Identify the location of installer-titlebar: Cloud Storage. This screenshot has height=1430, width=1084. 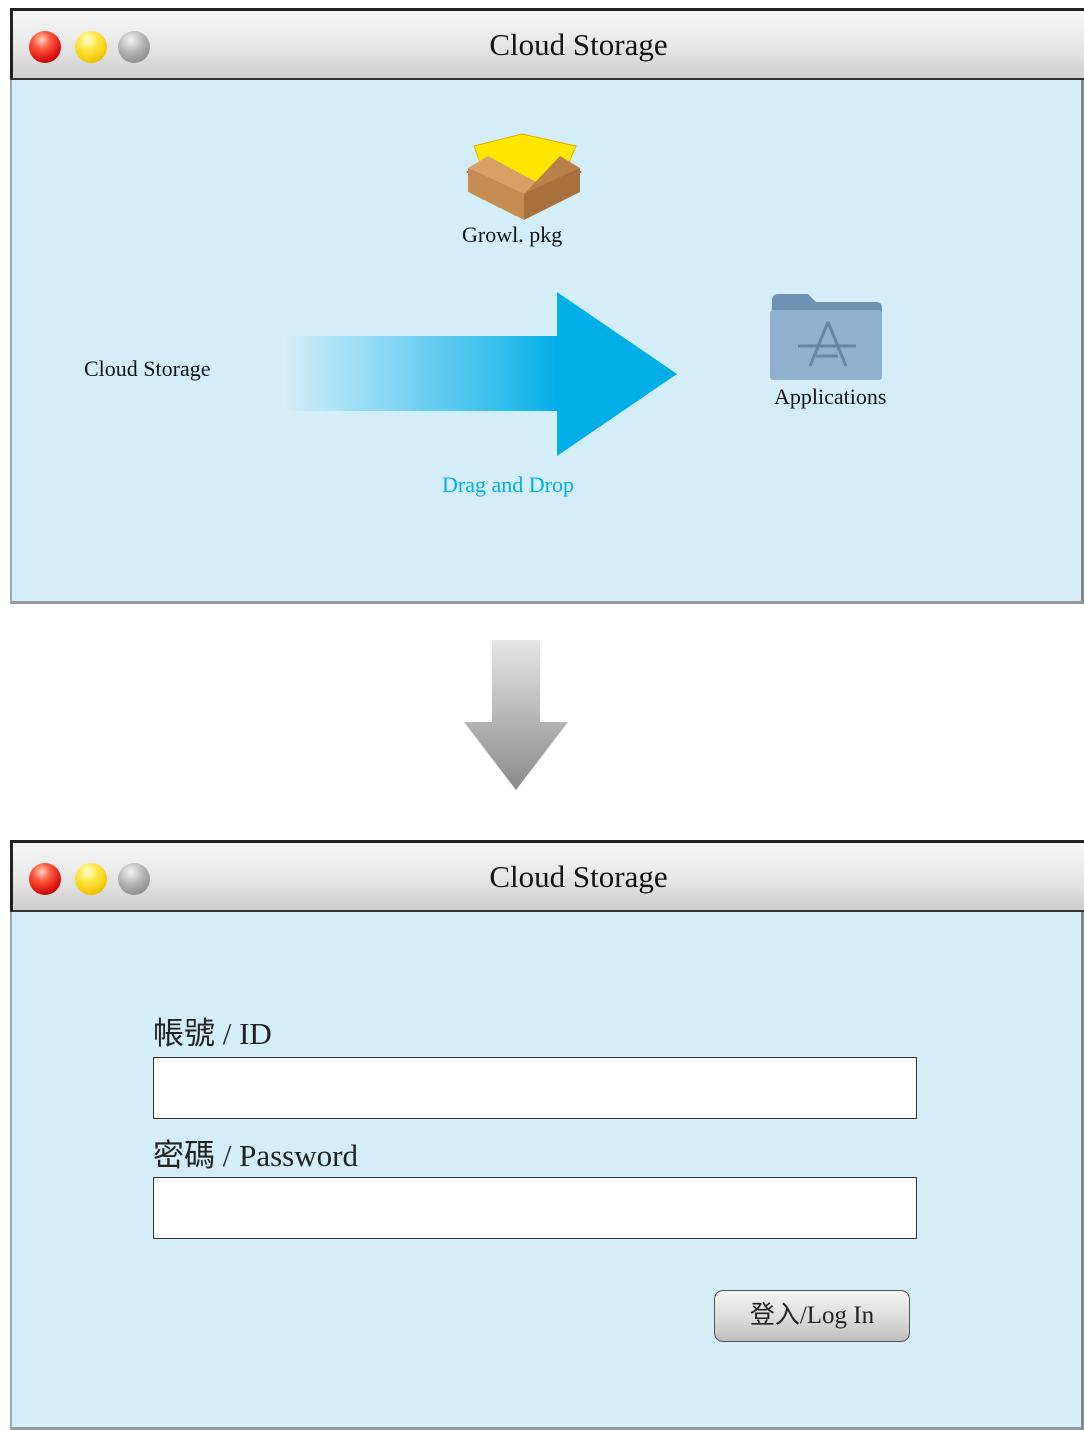
(547, 44).